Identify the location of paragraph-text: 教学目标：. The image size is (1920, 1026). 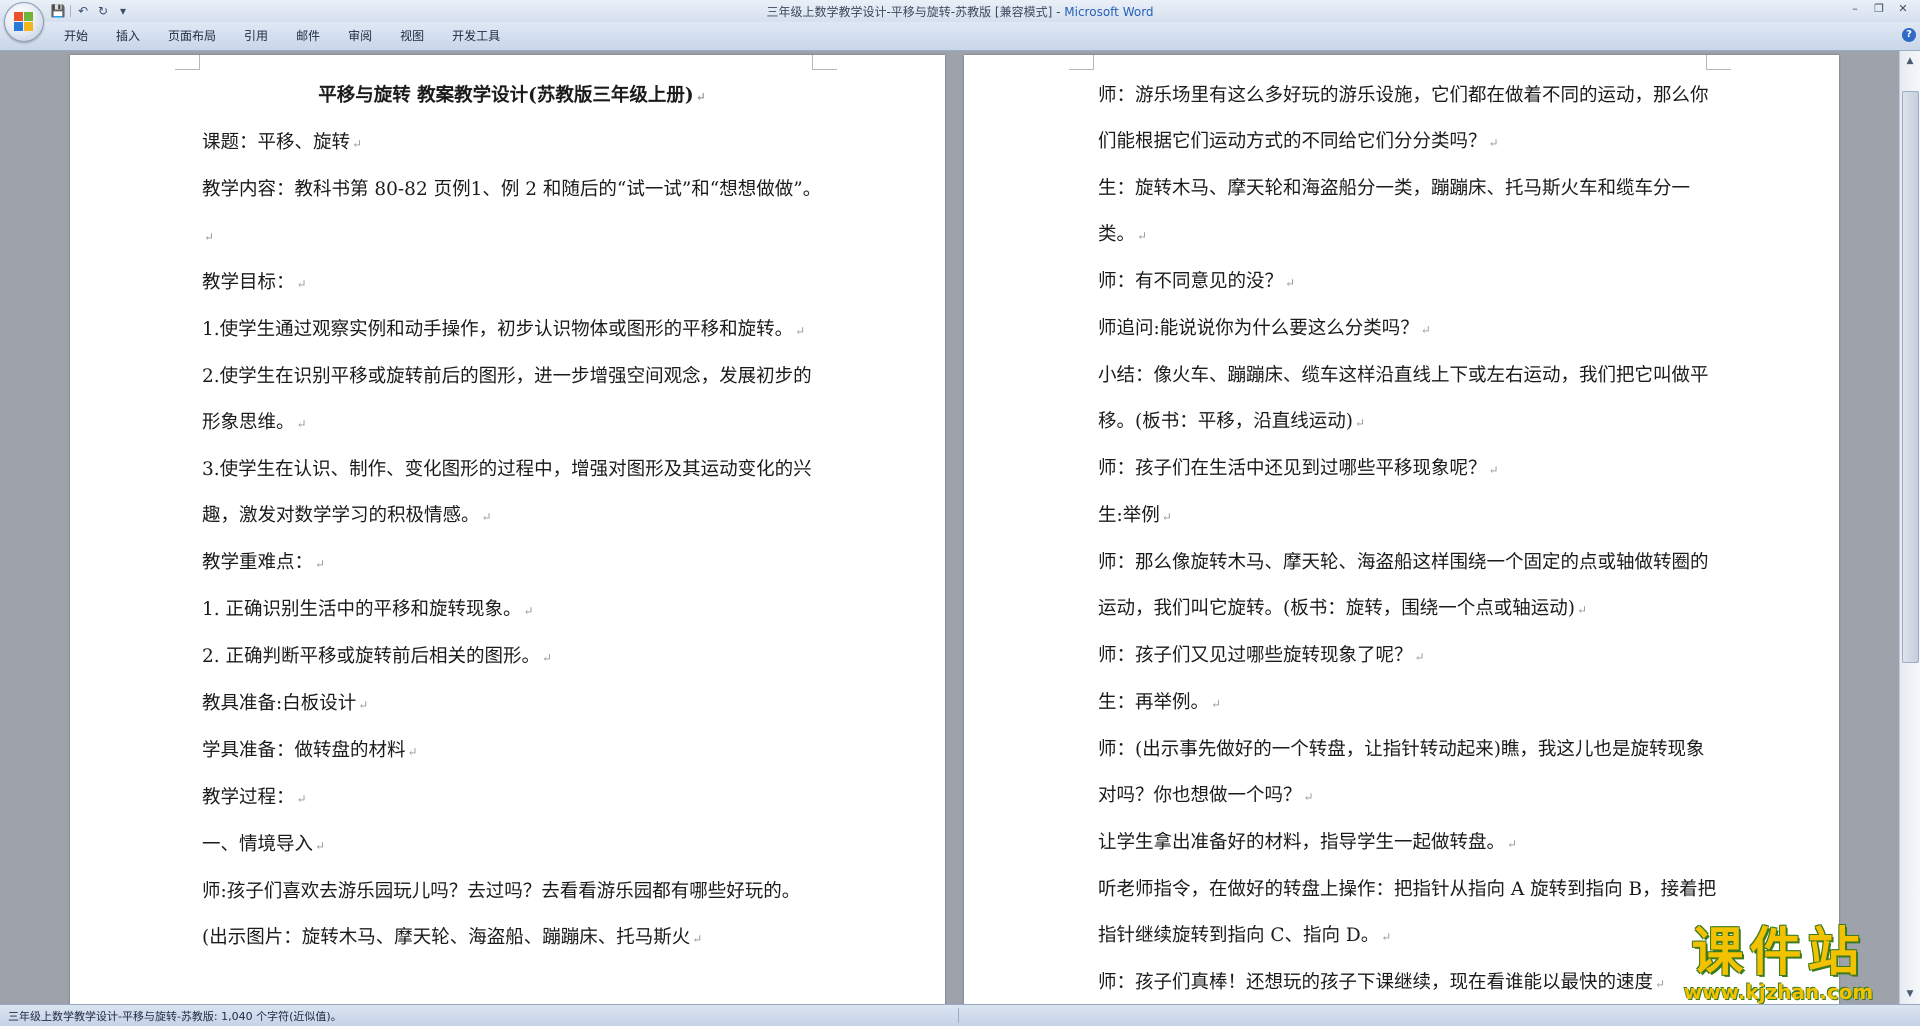
(248, 282).